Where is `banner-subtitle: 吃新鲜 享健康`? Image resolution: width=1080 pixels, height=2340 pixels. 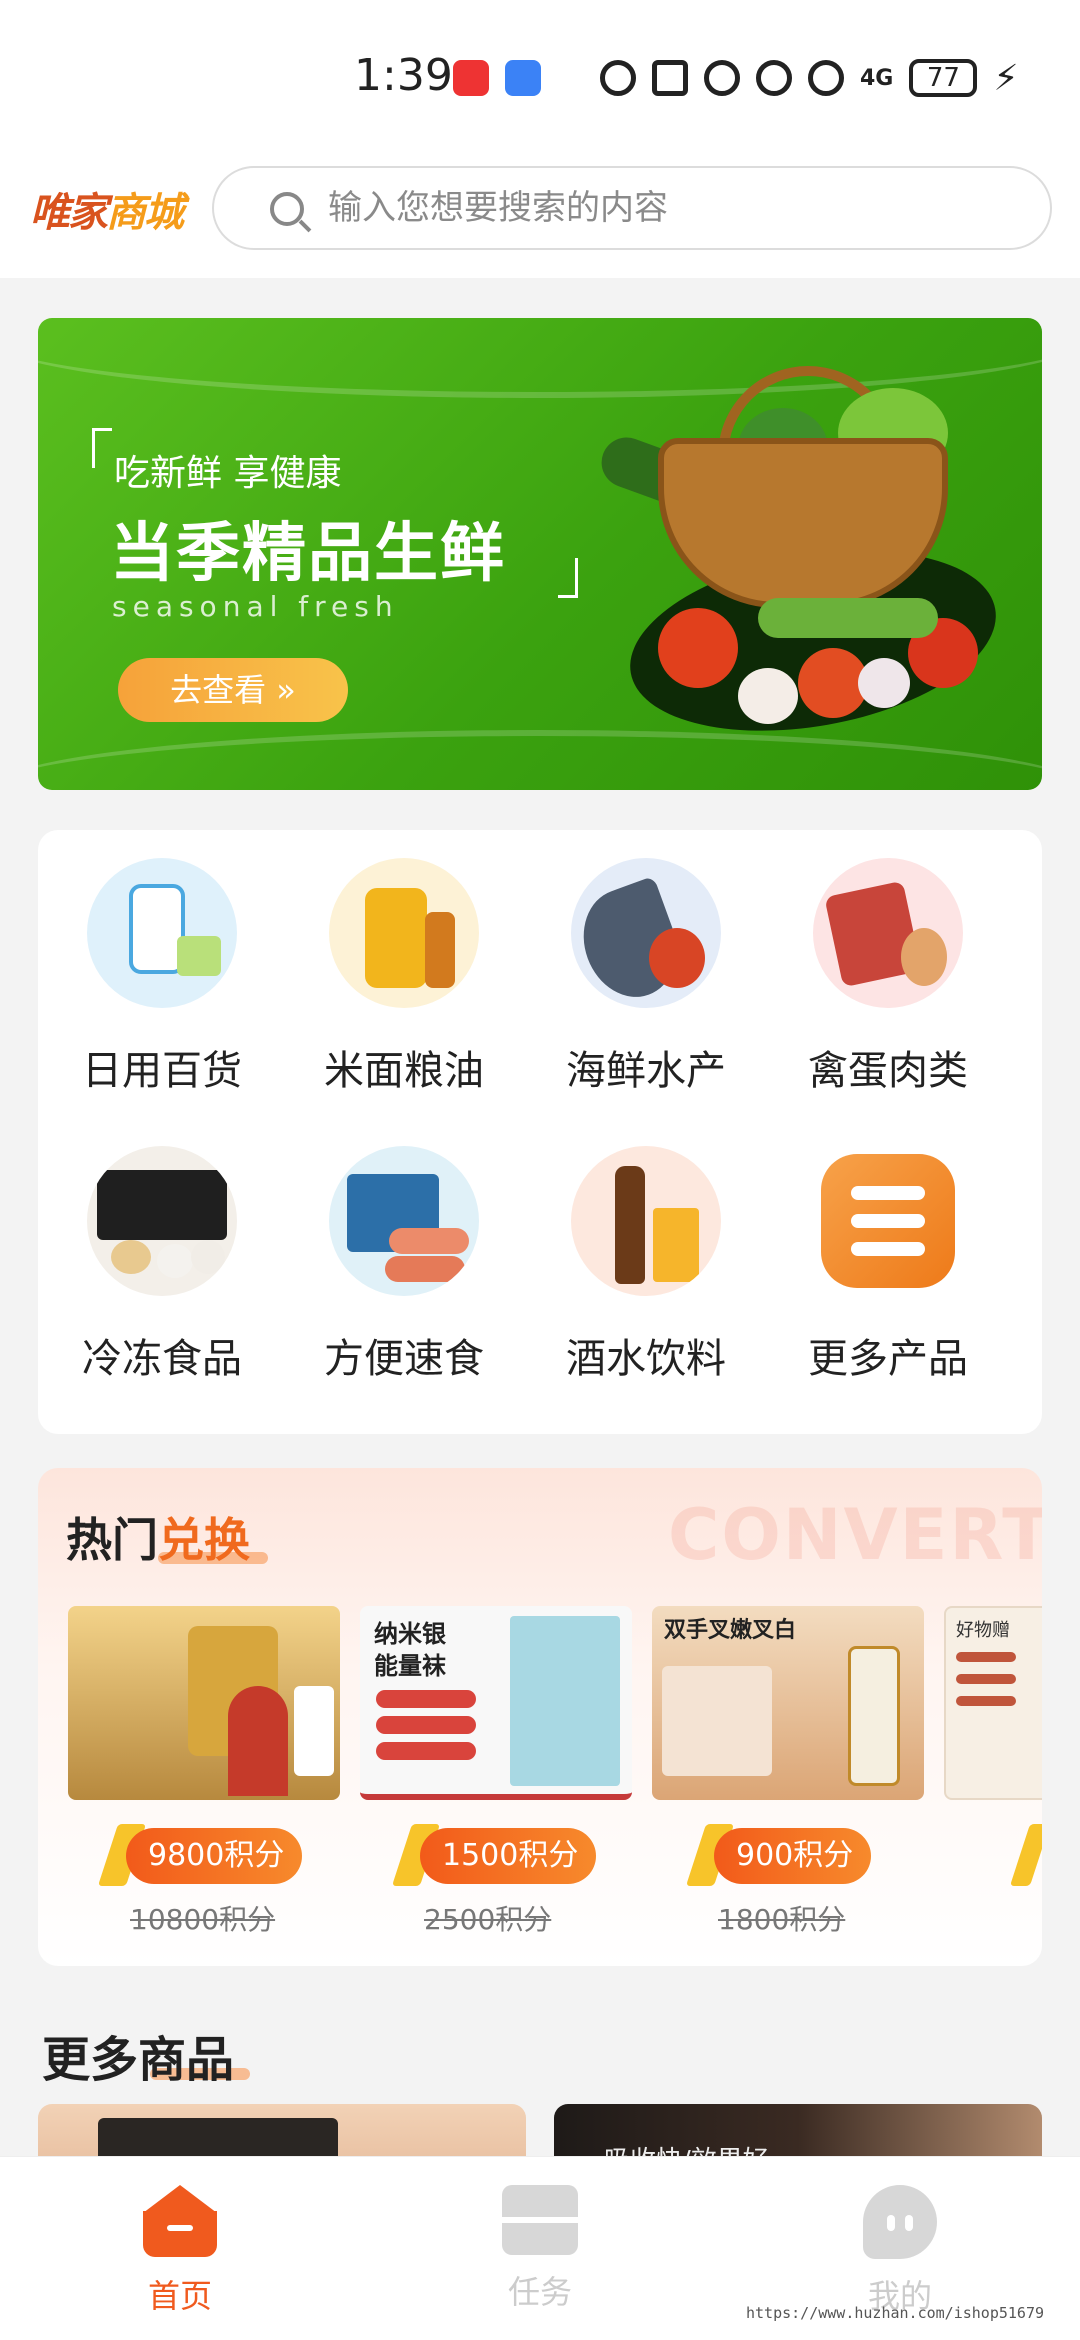
banner-subtitle: 吃新鲜 享健康 is located at coordinates (228, 473).